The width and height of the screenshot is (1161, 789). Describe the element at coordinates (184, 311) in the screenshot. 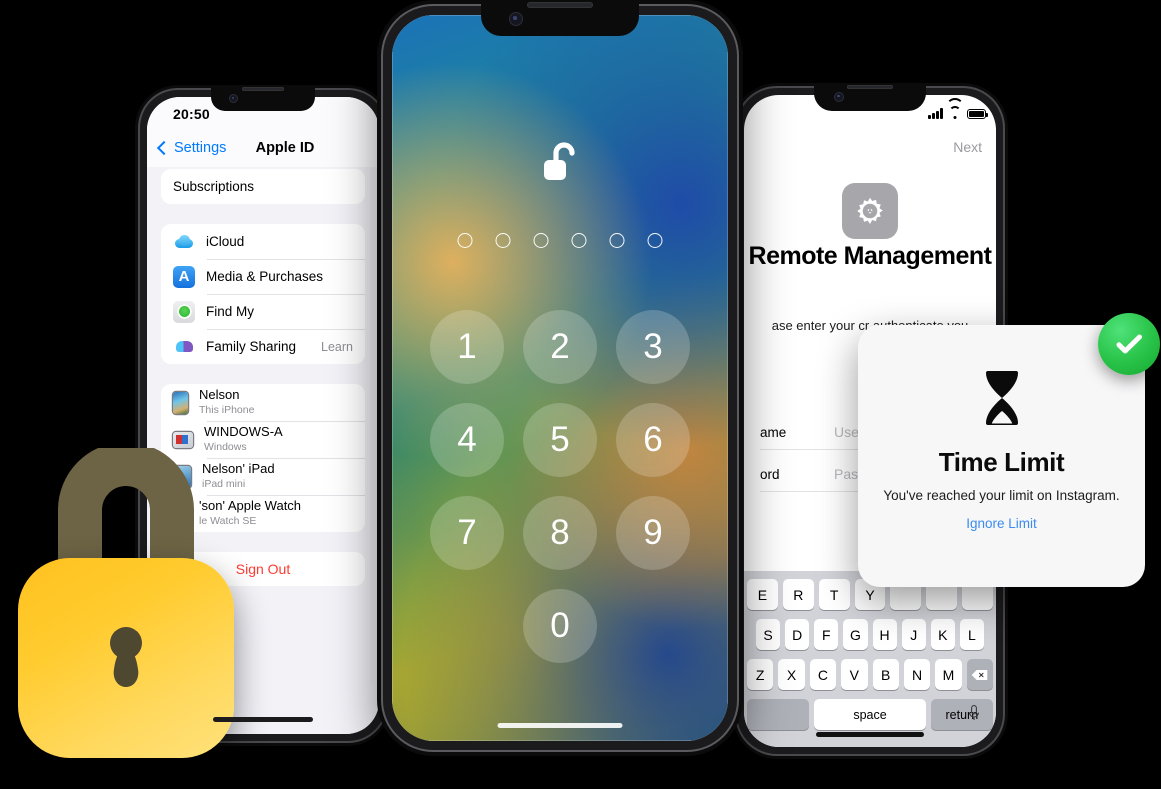

I see `find-my-icon` at that location.